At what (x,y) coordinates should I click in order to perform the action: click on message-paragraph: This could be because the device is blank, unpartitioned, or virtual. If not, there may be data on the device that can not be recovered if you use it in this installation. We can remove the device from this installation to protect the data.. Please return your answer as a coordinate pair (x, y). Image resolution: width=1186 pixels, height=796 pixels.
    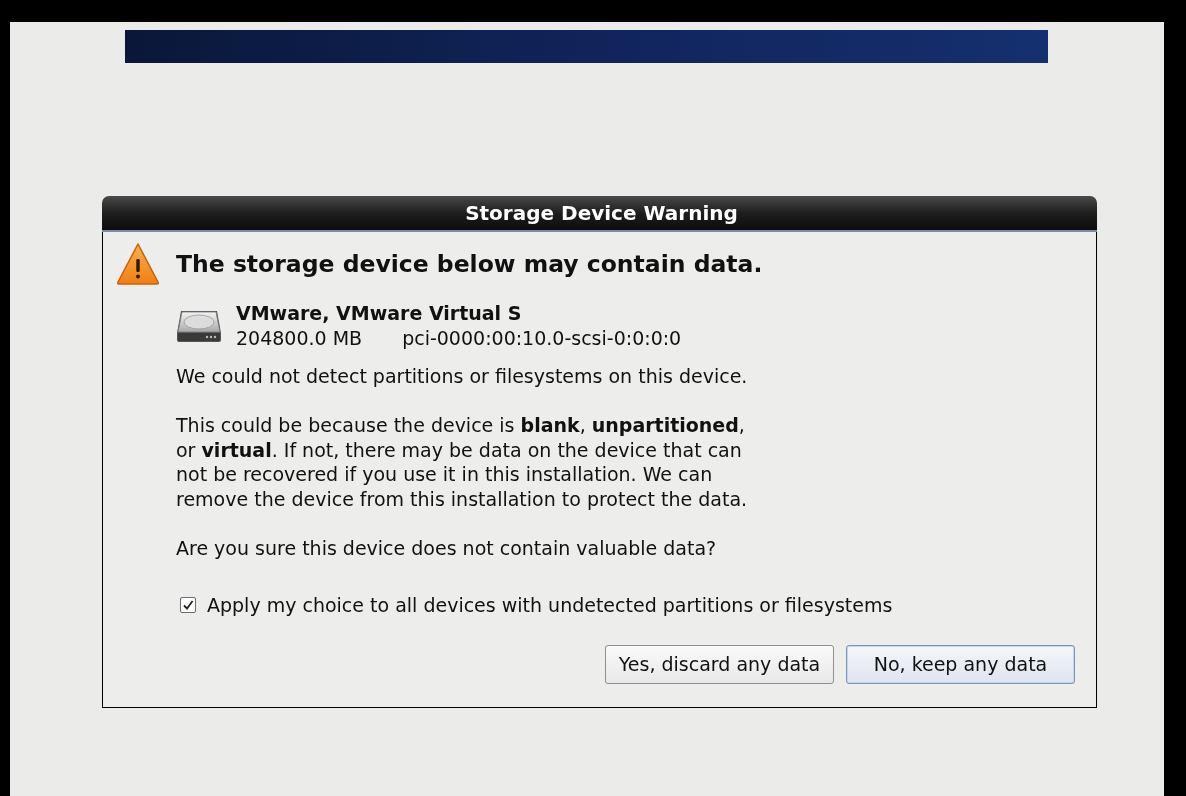
    Looking at the image, I should click on (462, 462).